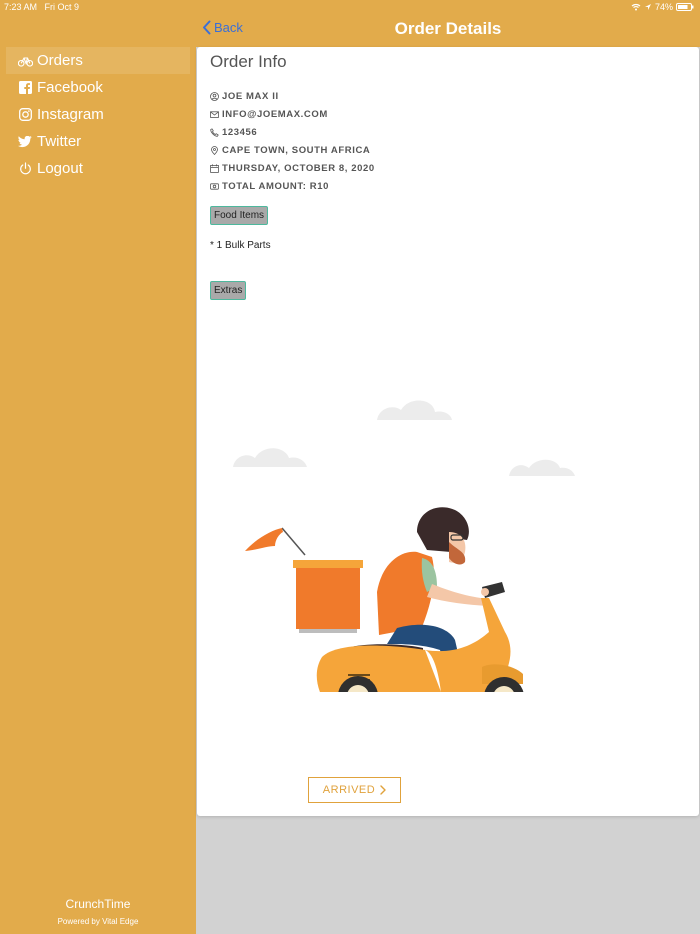 This screenshot has width=700, height=934. I want to click on battery-icon, so click(685, 7).